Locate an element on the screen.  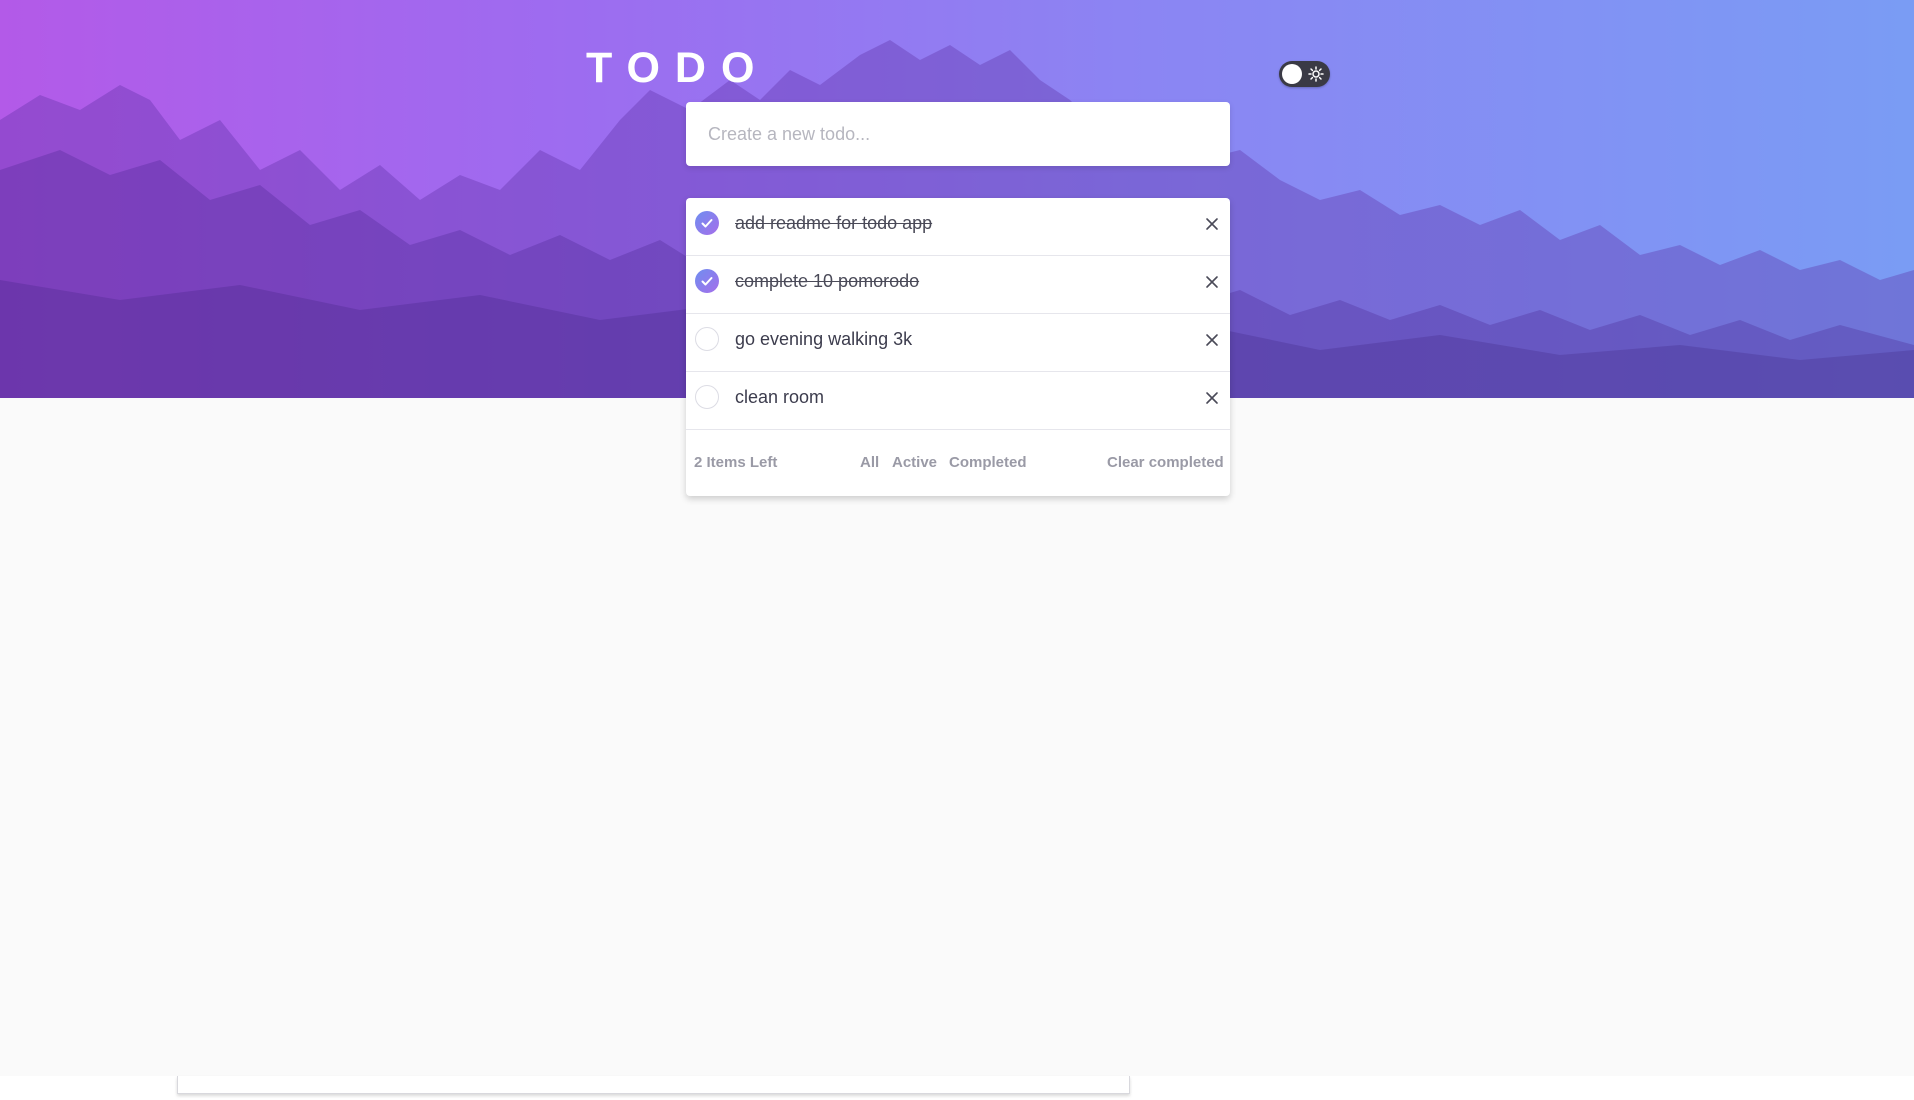
todo-item: clean room is located at coordinates (958, 401).